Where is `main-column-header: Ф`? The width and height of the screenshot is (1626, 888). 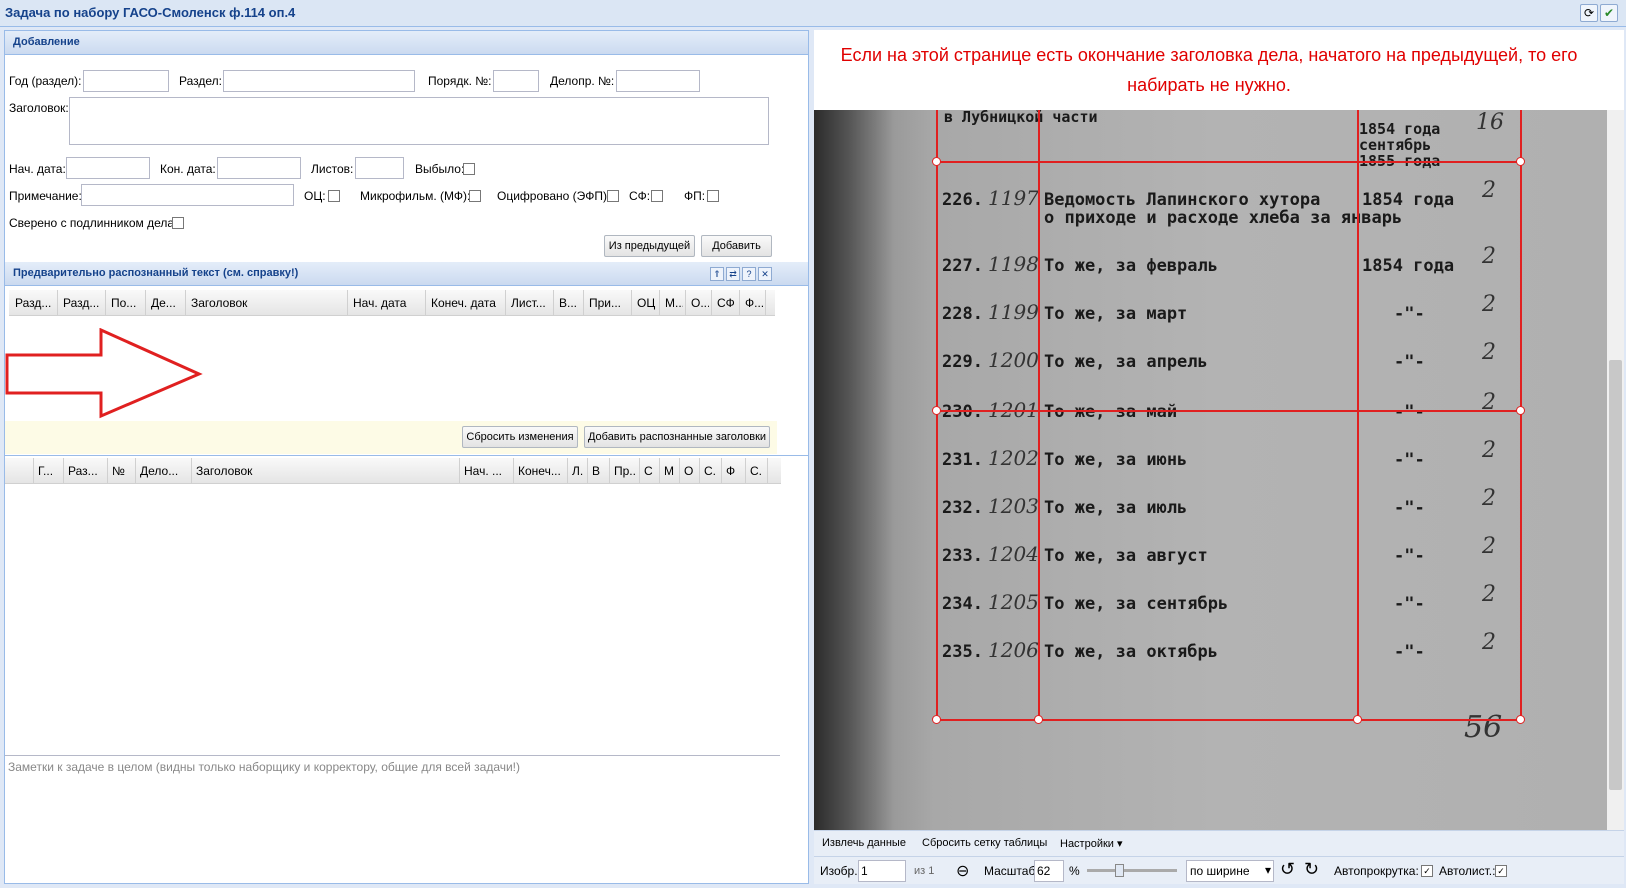
main-column-header: Ф is located at coordinates (734, 471).